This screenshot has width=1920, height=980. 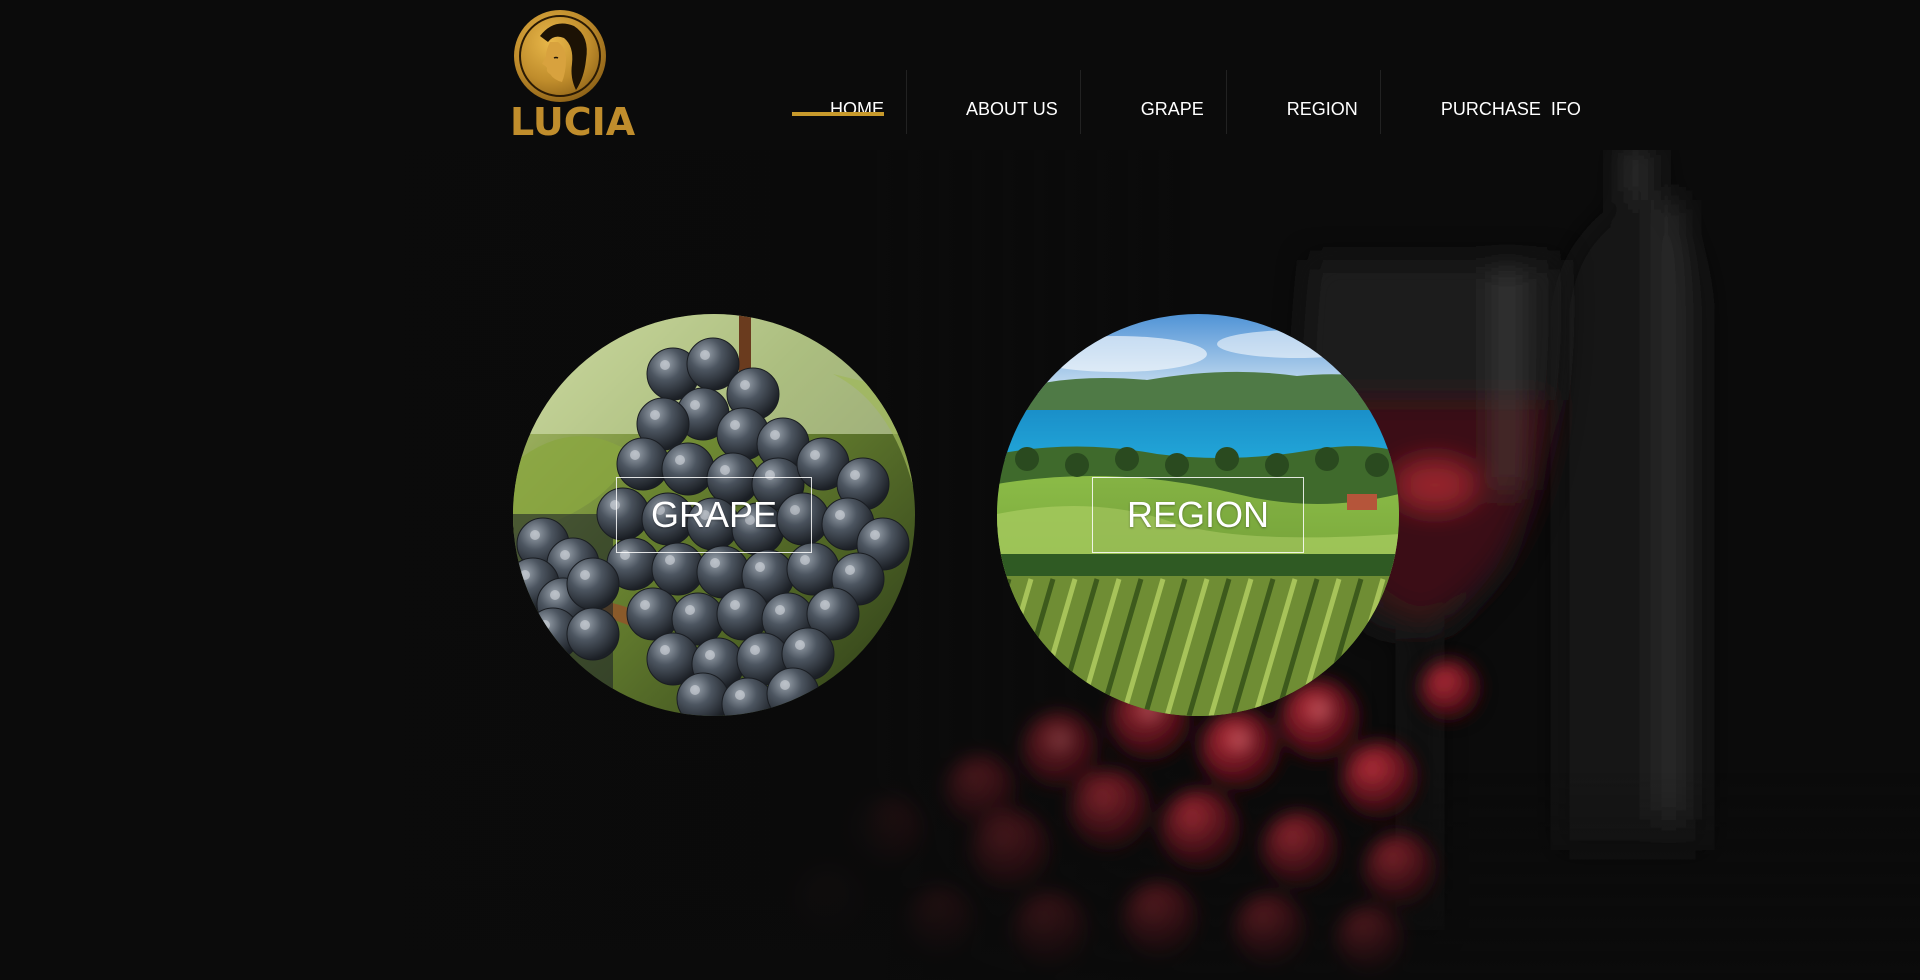 I want to click on main-nav: HOME ABOUT US GRAPE REGION PURCHASE IFO, so click(x=1186, y=102).